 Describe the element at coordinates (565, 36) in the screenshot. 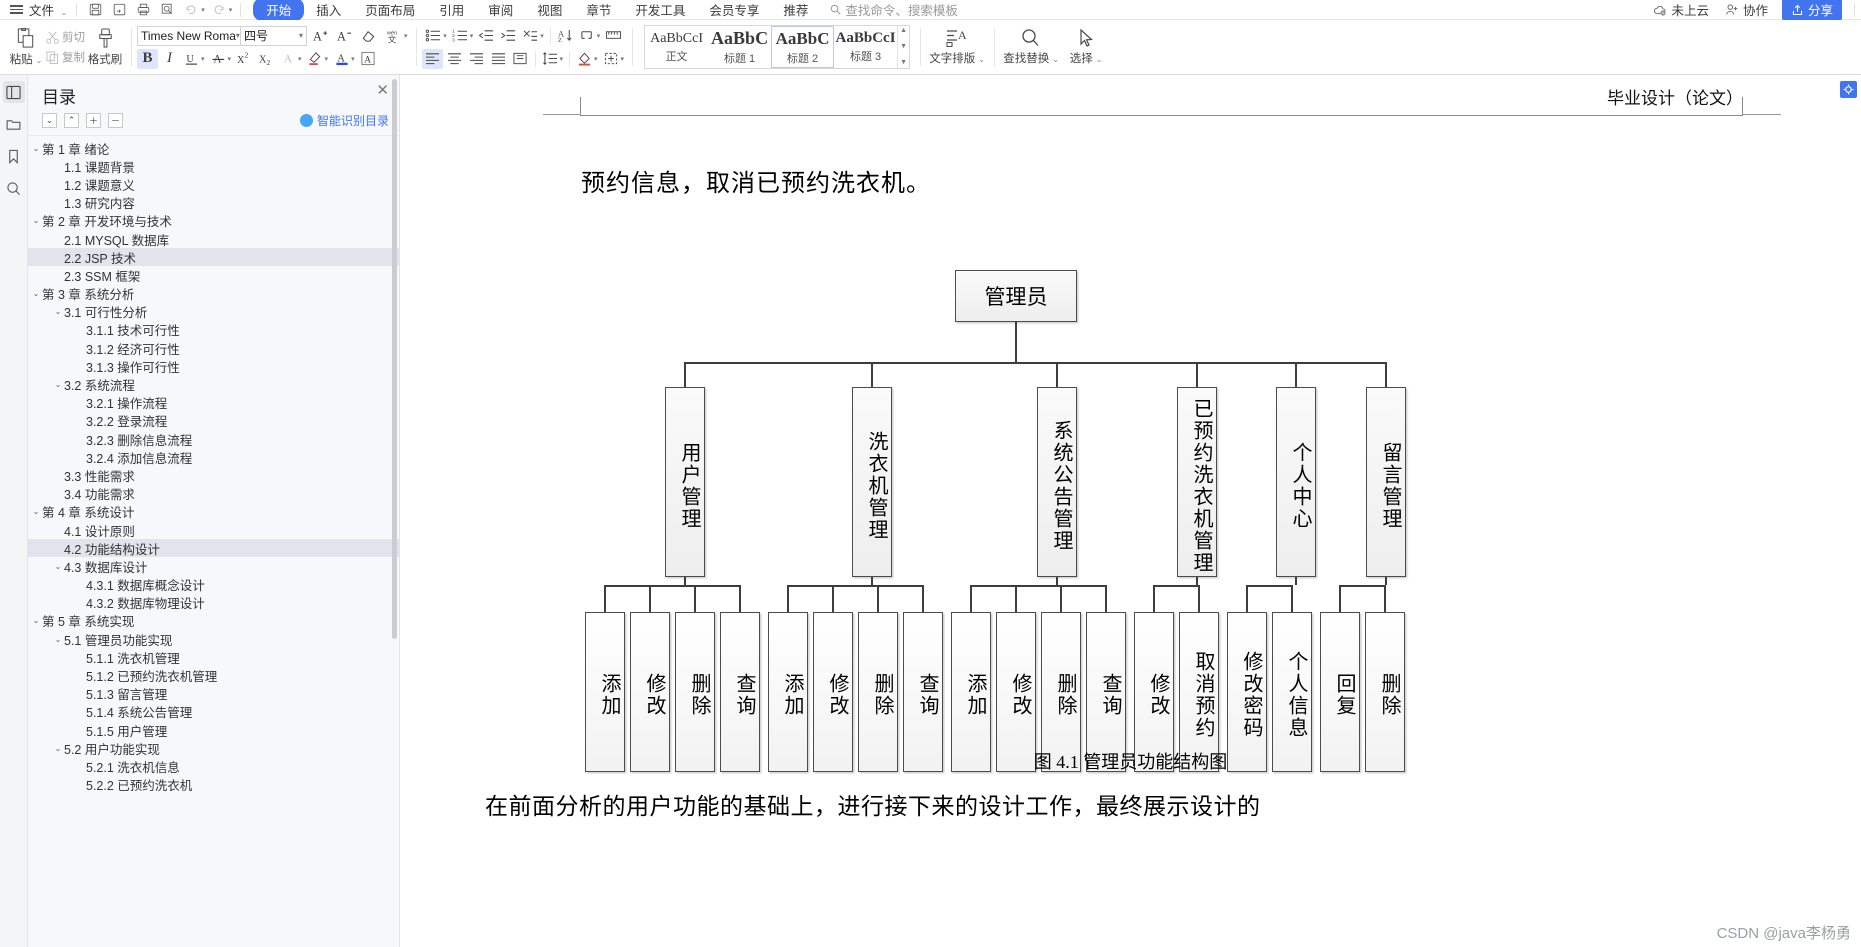

I see `sort-icon: AZ` at that location.